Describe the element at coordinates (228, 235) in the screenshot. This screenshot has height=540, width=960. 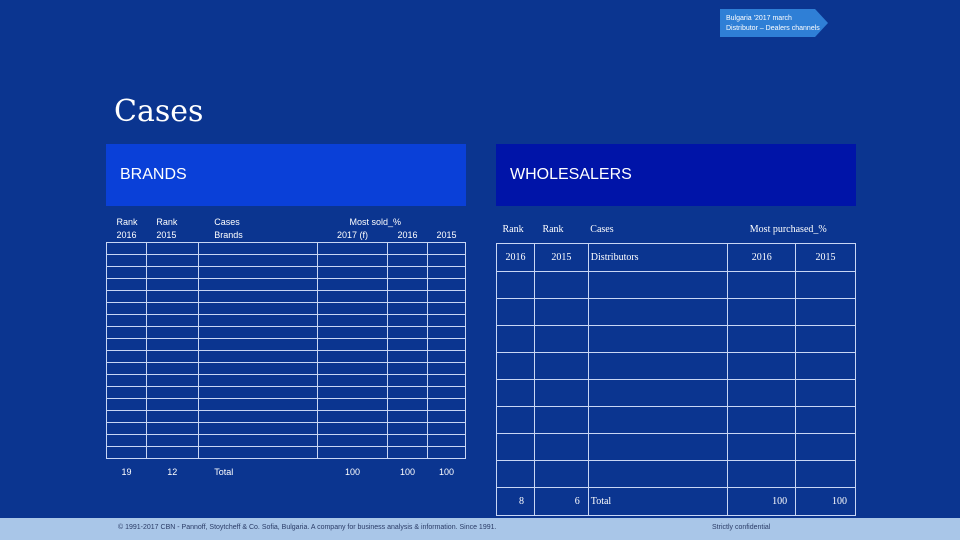
I see `brands-col-brands: Brands` at that location.